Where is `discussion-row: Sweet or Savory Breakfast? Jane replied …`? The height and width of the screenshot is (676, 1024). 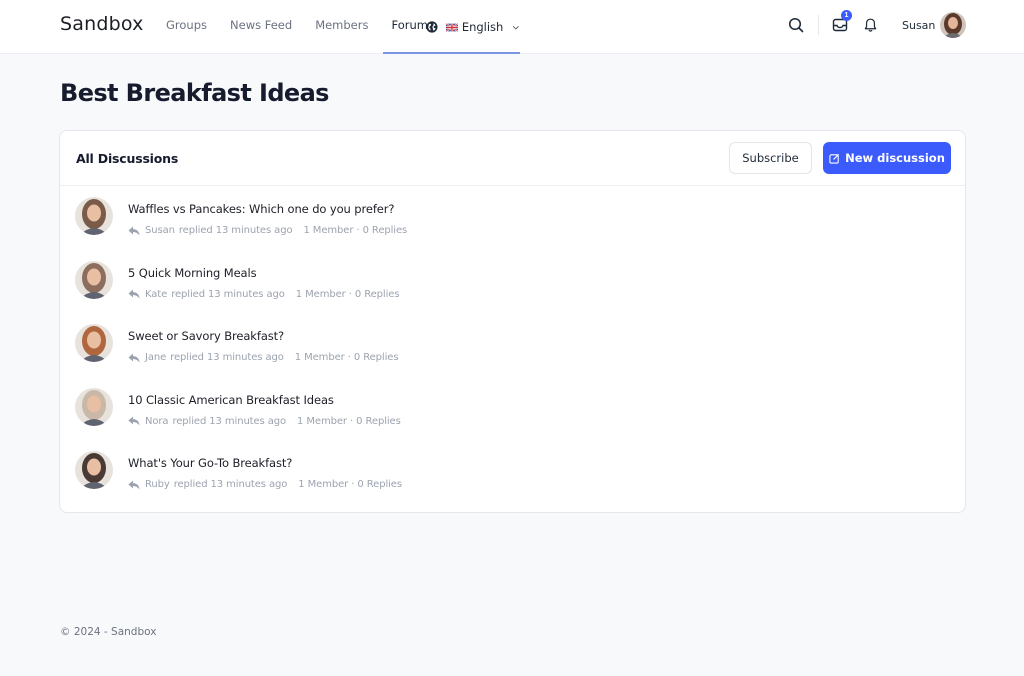 discussion-row: Sweet or Savory Breakfast? Jane replied … is located at coordinates (512, 346).